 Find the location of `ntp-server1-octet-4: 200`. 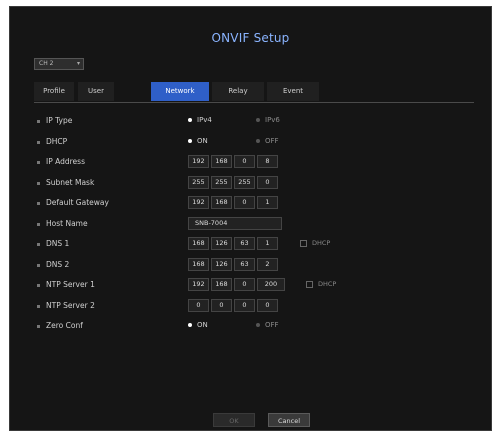

ntp-server1-octet-4: 200 is located at coordinates (271, 284).